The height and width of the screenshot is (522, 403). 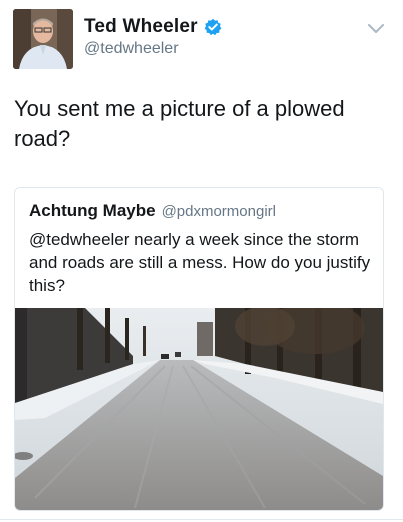 I want to click on display-name: Ted Wheeler, so click(x=141, y=27).